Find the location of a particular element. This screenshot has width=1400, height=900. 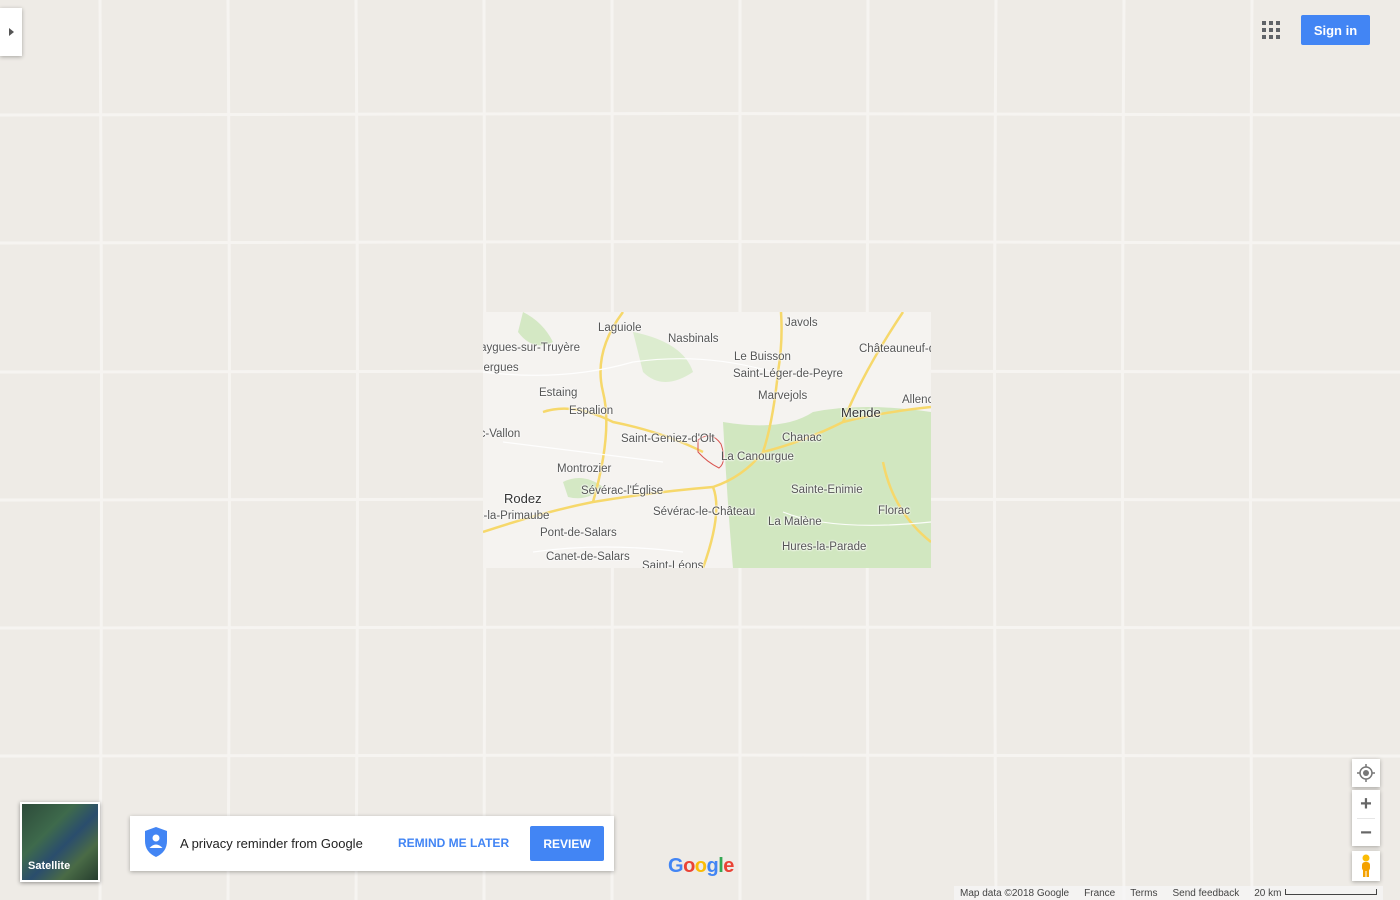

expand-arrow-icon is located at coordinates (11, 32).